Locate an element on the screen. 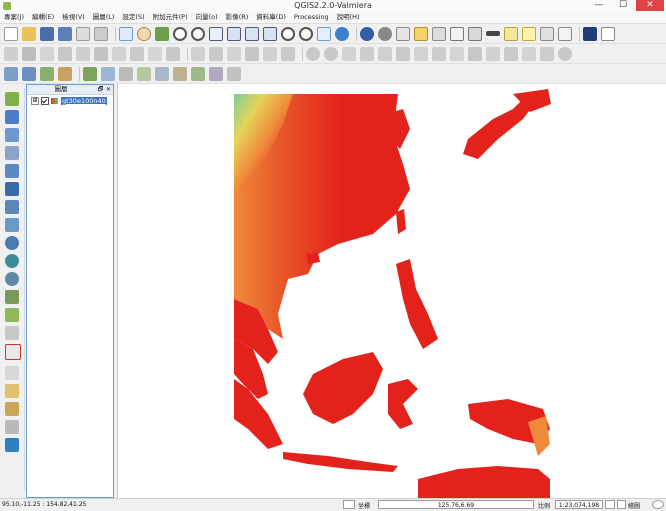 This screenshot has width=666, height=511. mssql-icon is located at coordinates (47, 73).